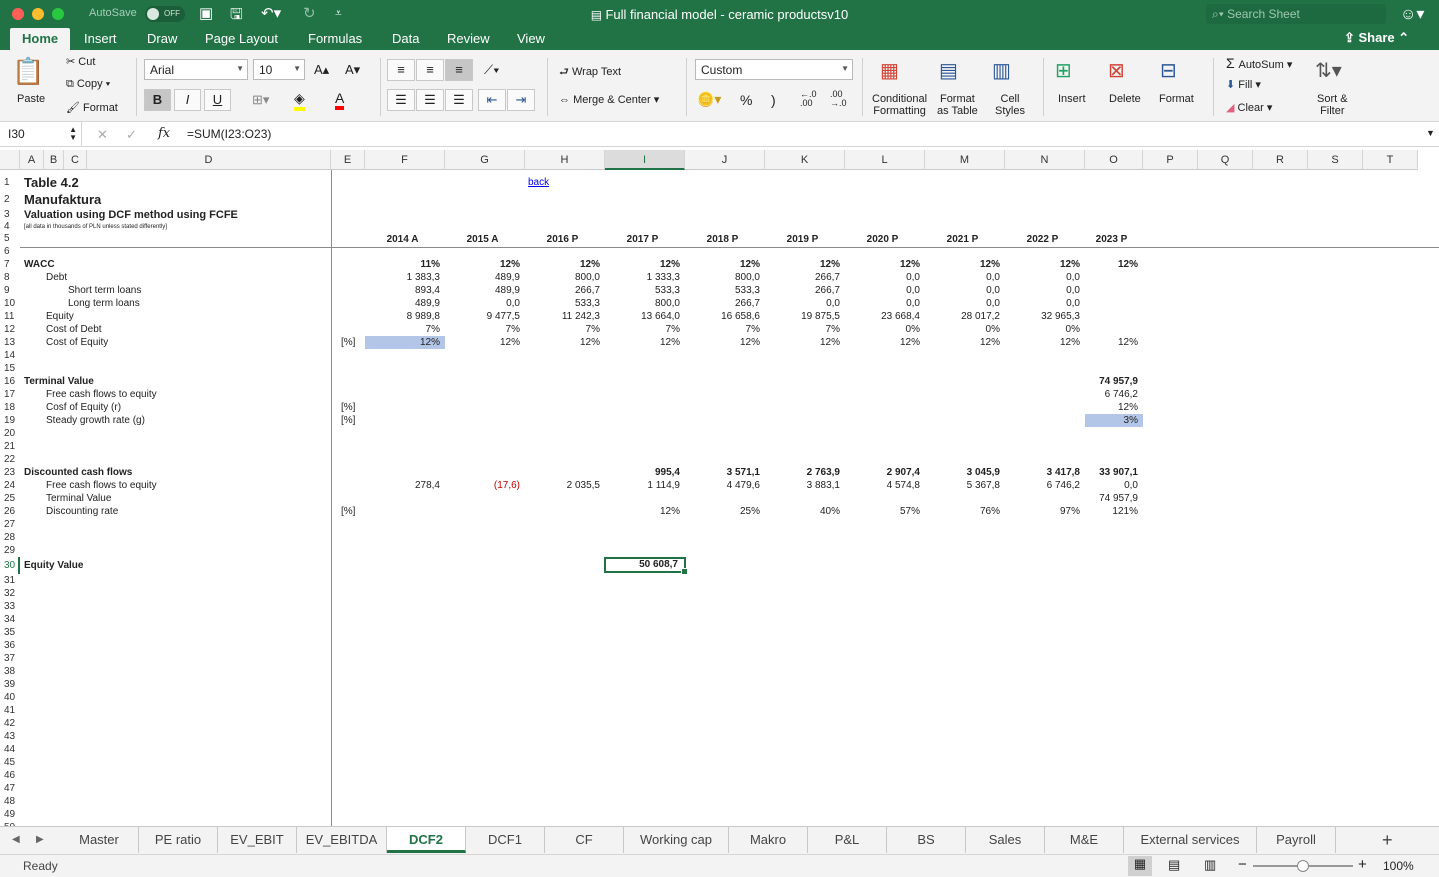 The image size is (1439, 877). What do you see at coordinates (157, 100) in the screenshot?
I see `bold-button: B` at bounding box center [157, 100].